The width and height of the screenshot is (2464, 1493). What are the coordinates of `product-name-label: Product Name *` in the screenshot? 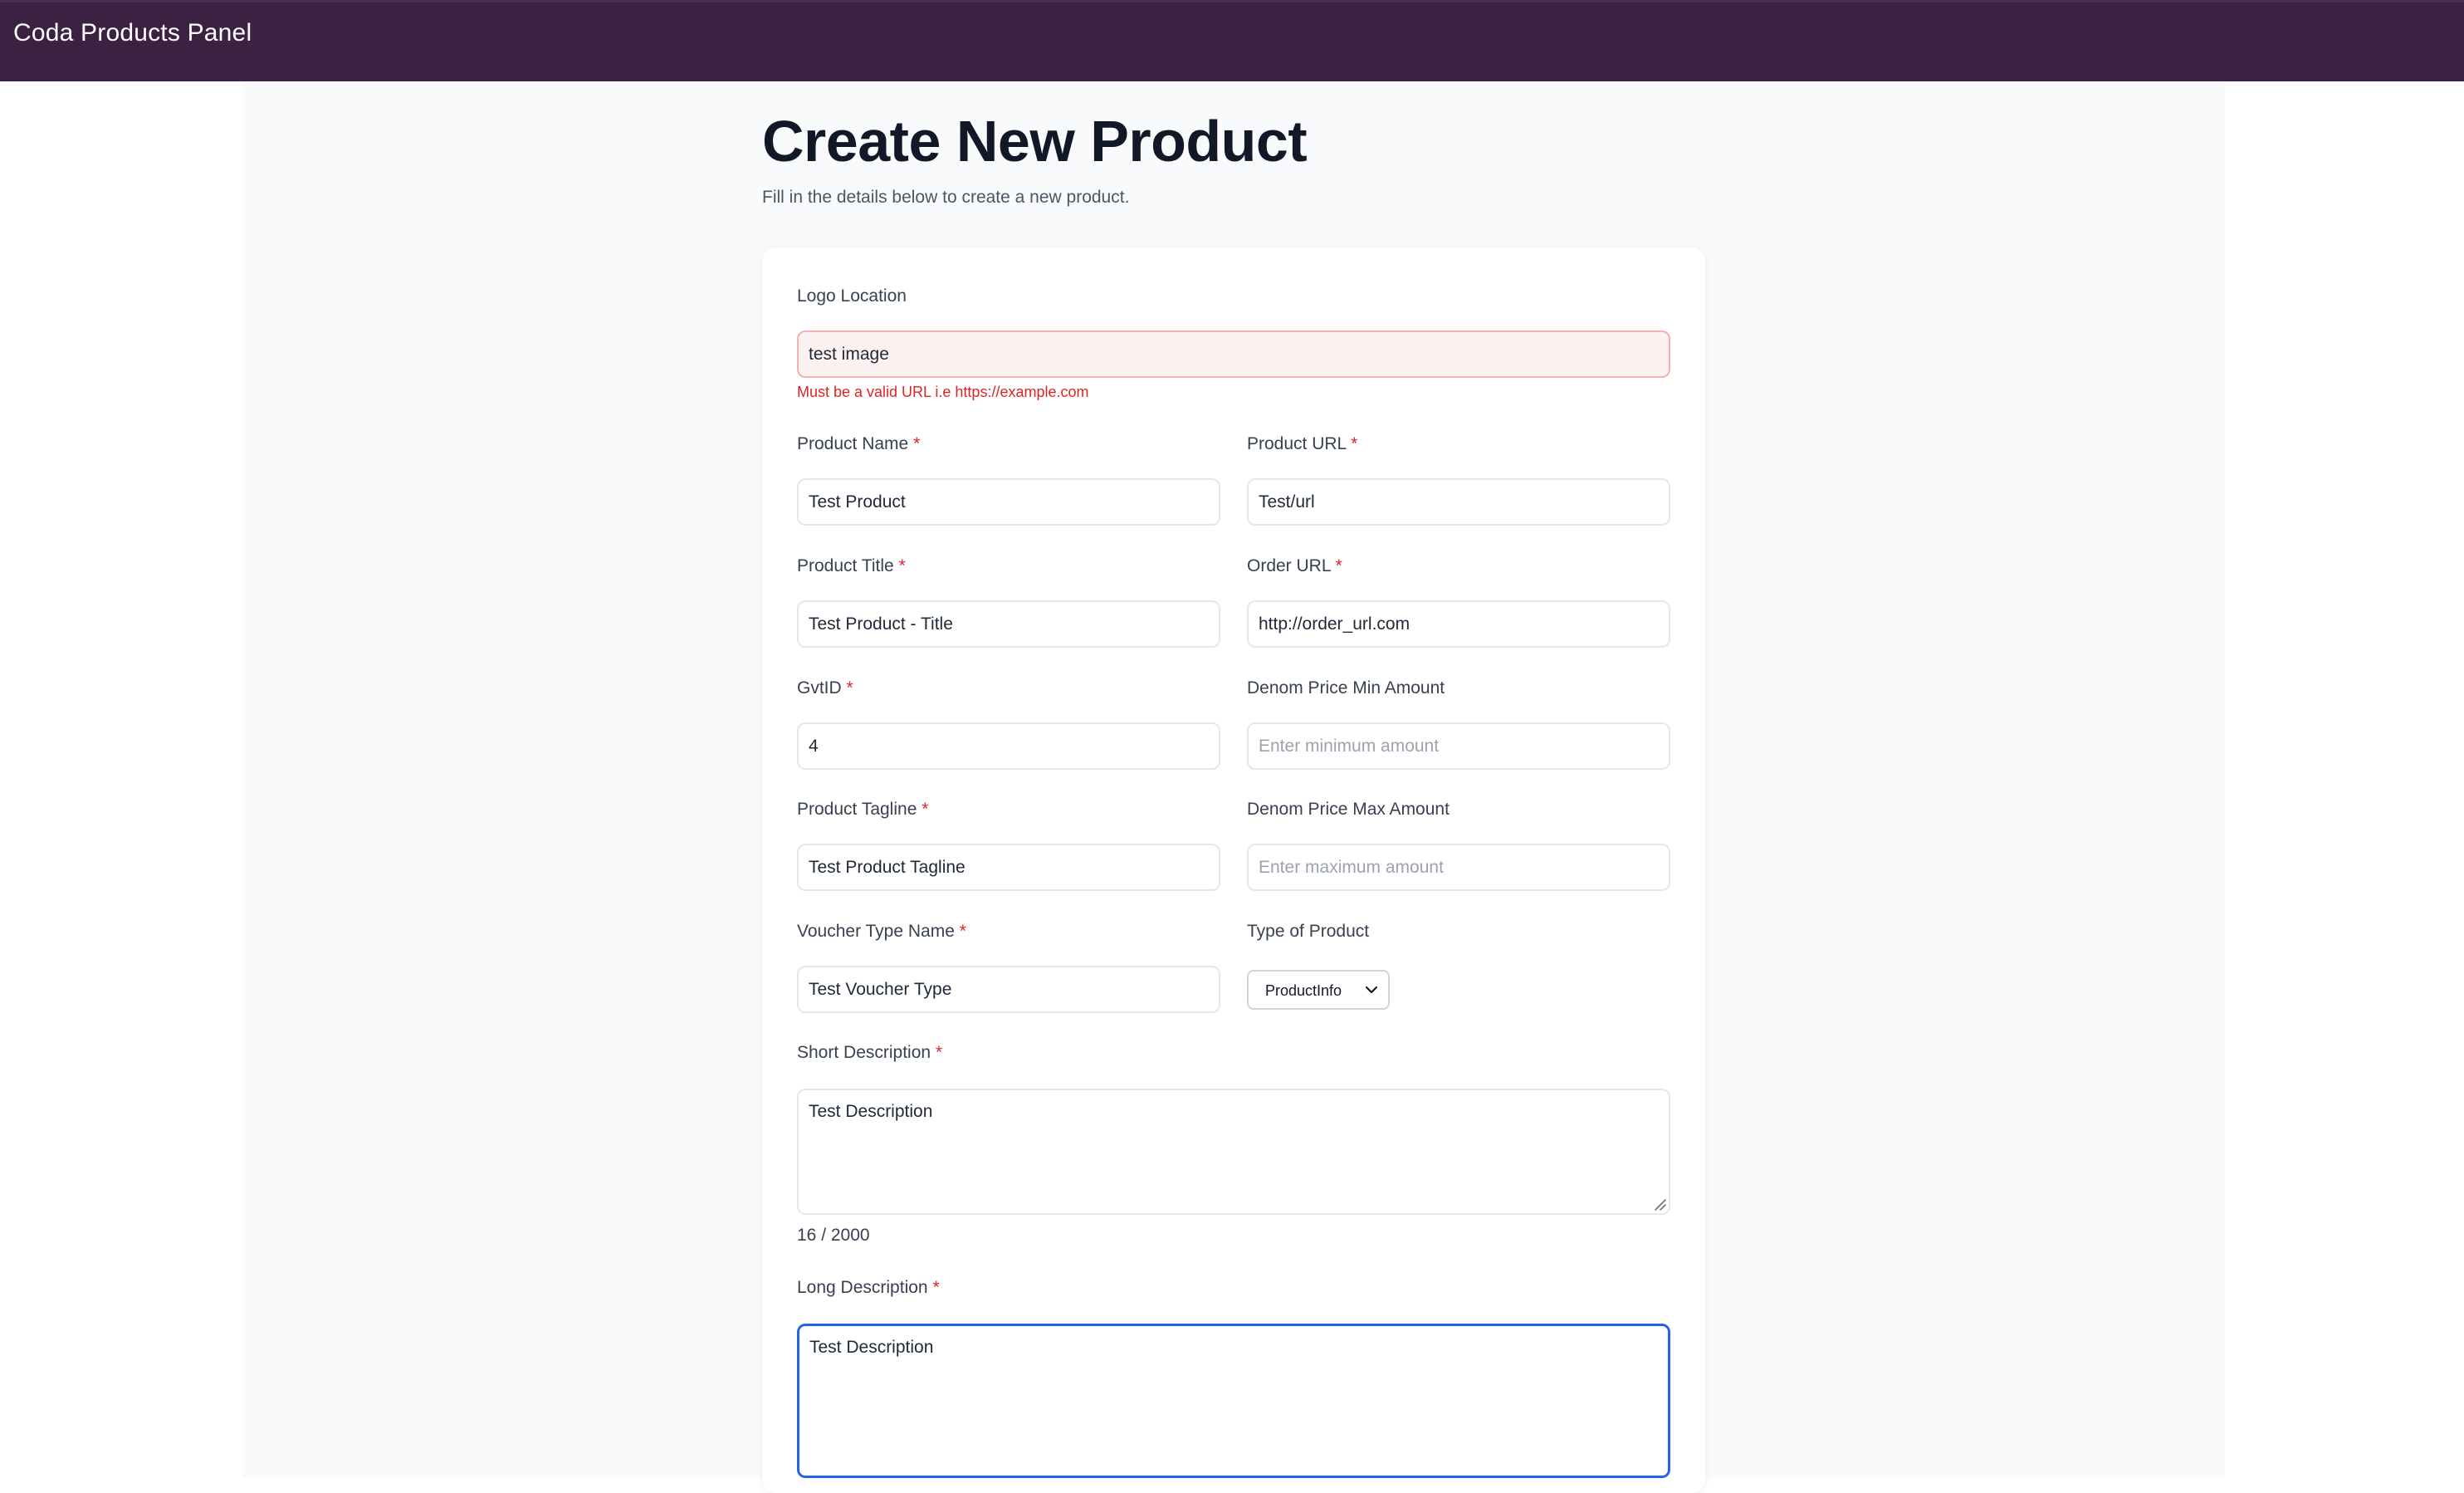 It's located at (858, 444).